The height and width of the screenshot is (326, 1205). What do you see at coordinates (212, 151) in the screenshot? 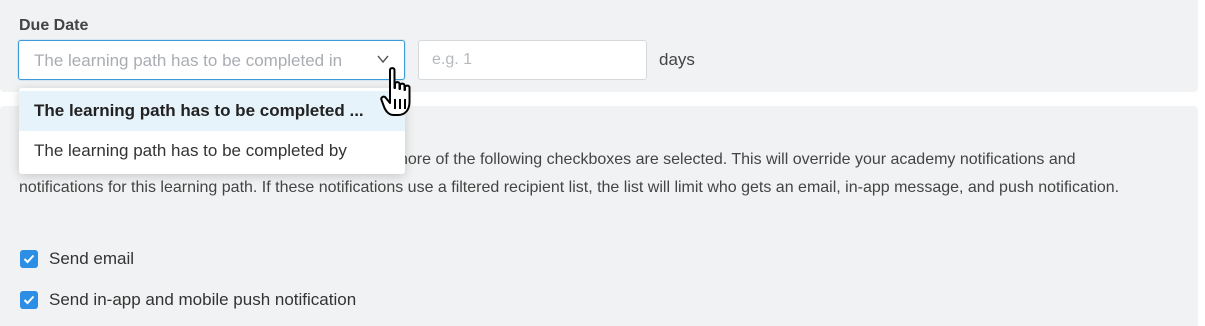
I see `dropdown-option-by: The learning path has to be completed by` at bounding box center [212, 151].